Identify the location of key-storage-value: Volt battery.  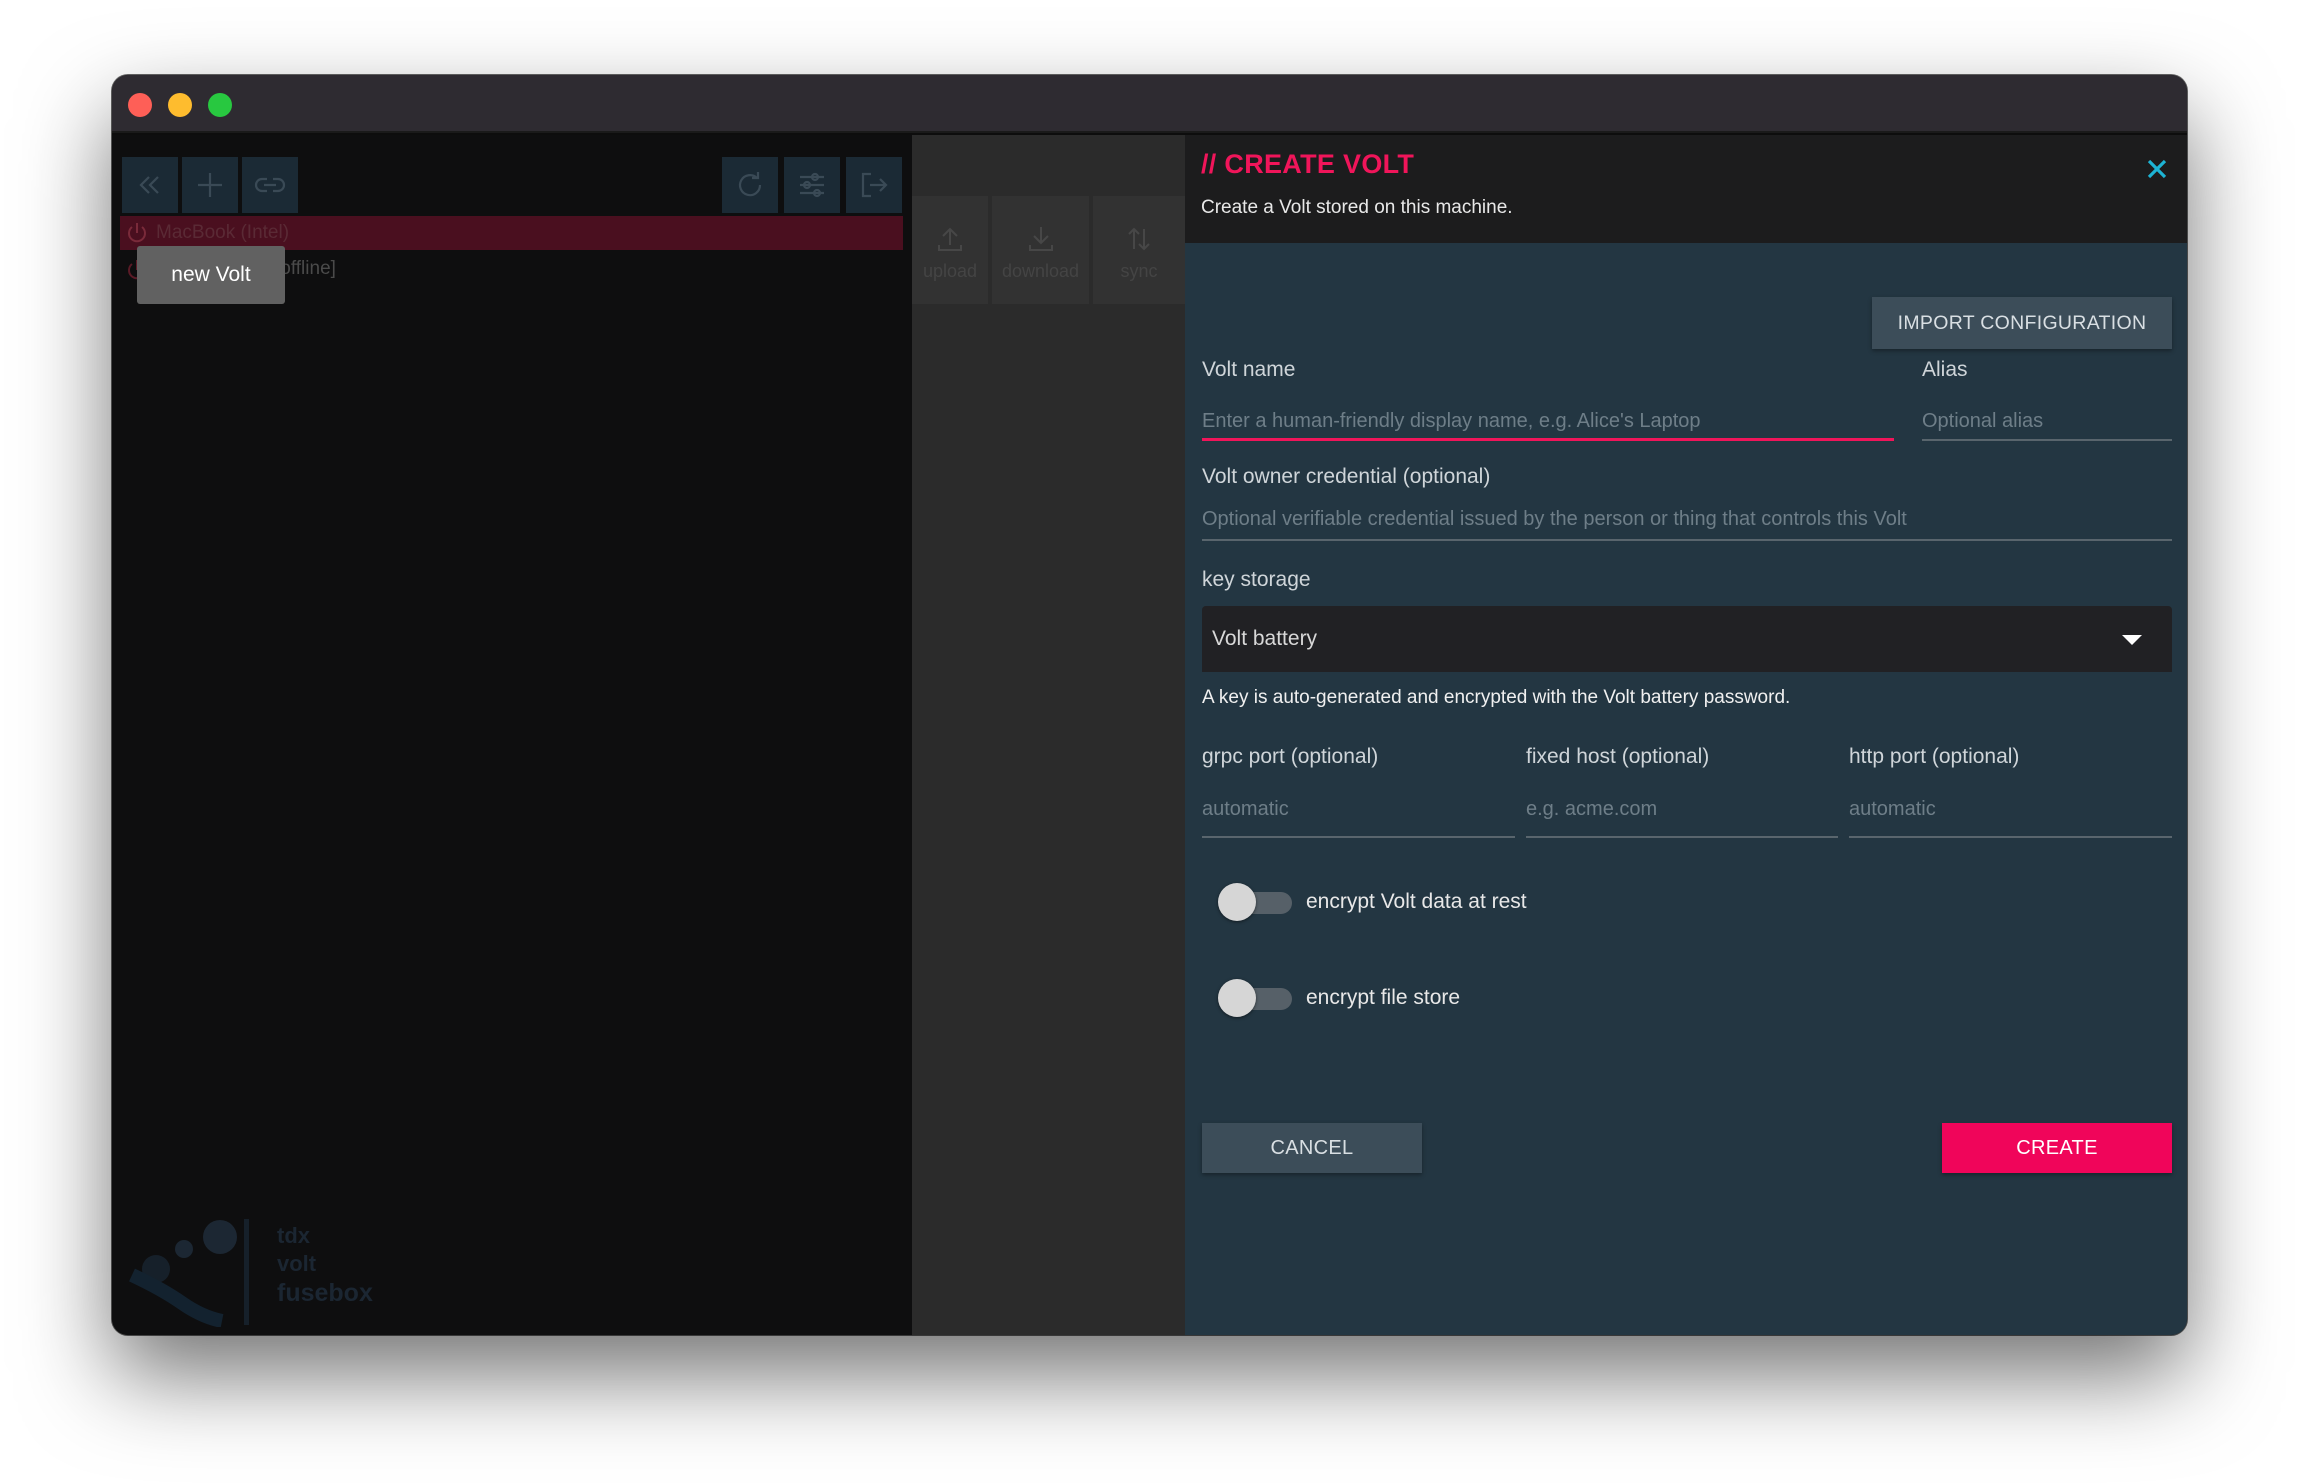
(1265, 638).